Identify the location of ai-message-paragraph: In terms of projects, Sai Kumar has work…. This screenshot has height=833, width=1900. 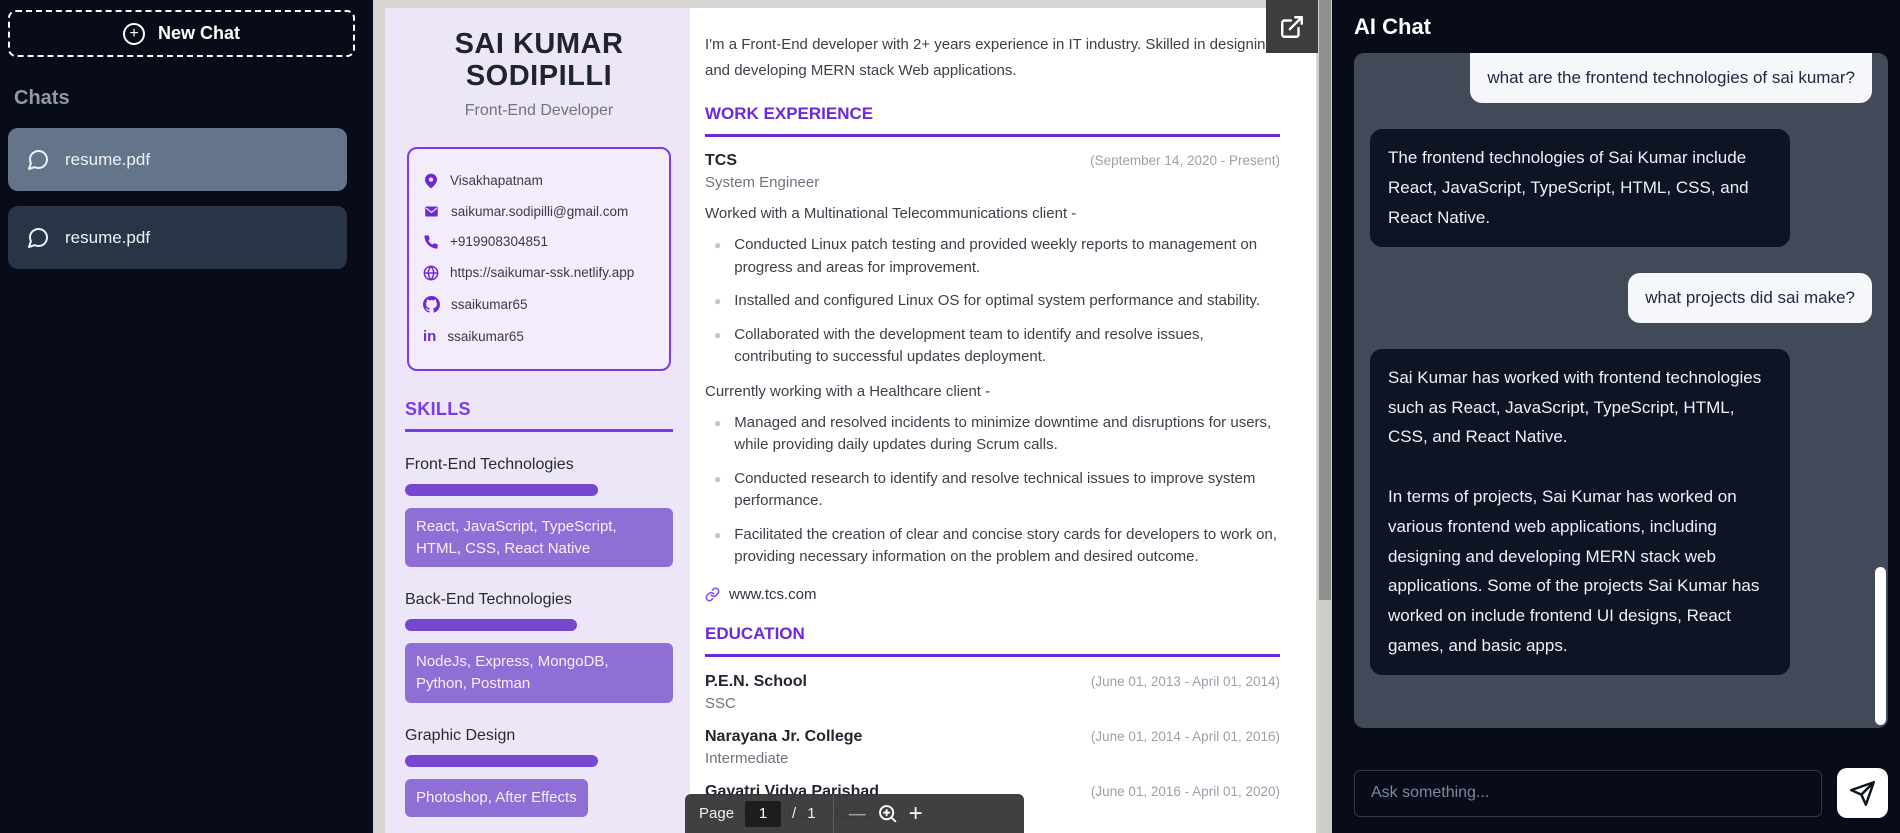
(1574, 571).